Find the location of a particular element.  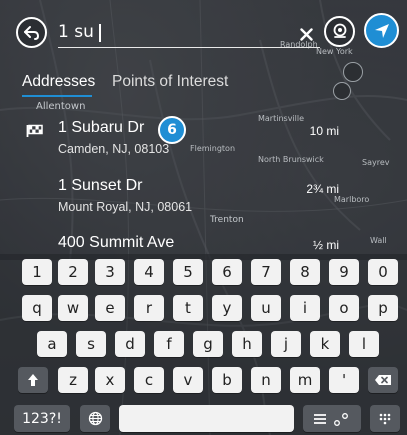

keyboard-icon is located at coordinates (385, 418).